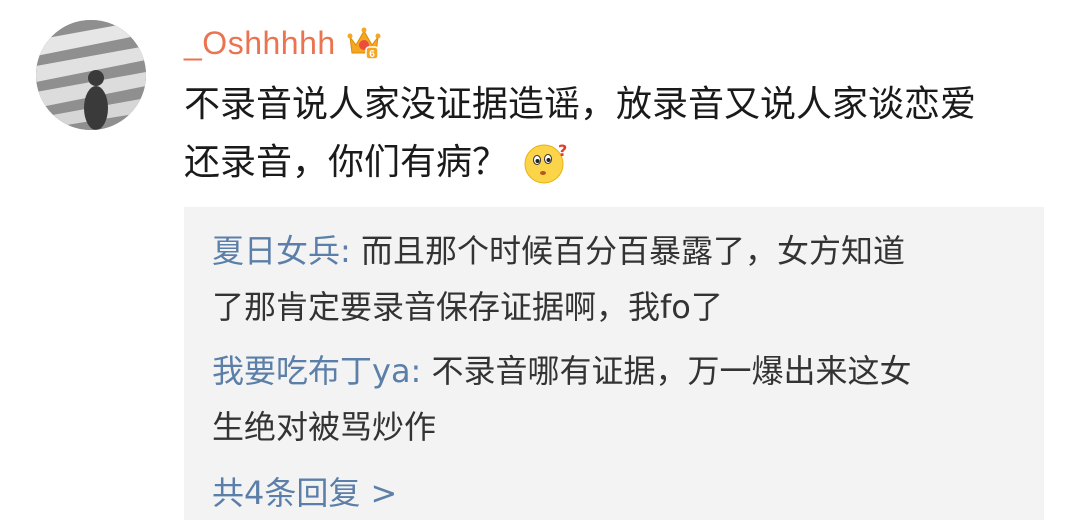 This screenshot has height=520, width=1080. I want to click on reply-line-2: 了那肯定要录音保存证据啊，我fo了, so click(467, 307).